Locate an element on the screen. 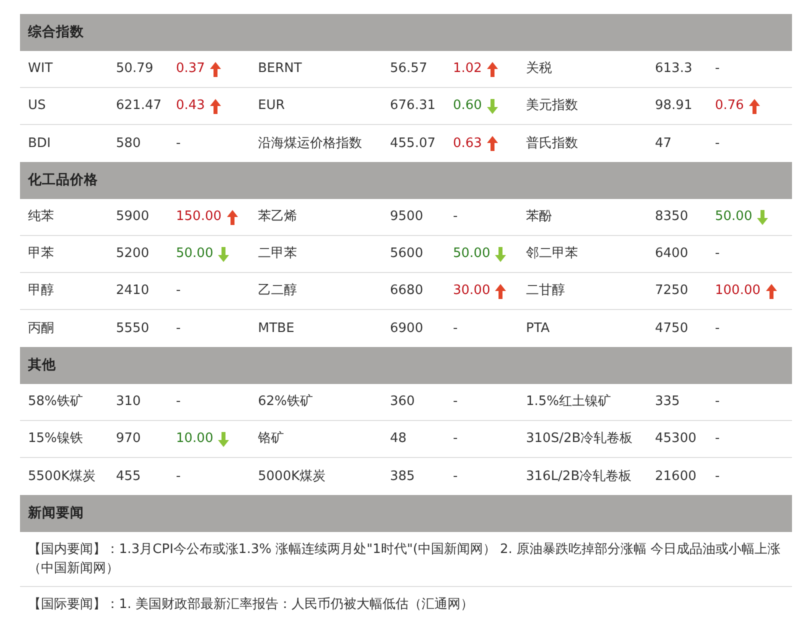 The height and width of the screenshot is (630, 804). item-name: EUR is located at coordinates (271, 106).